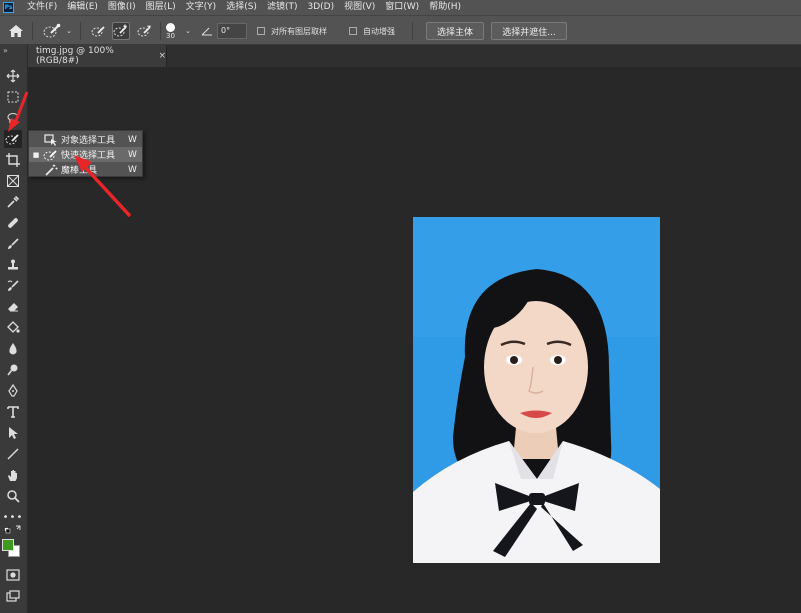 The height and width of the screenshot is (613, 801). I want to click on document-tab: timg.jpg @ 100%(RGB/8#) ×, so click(97, 56).